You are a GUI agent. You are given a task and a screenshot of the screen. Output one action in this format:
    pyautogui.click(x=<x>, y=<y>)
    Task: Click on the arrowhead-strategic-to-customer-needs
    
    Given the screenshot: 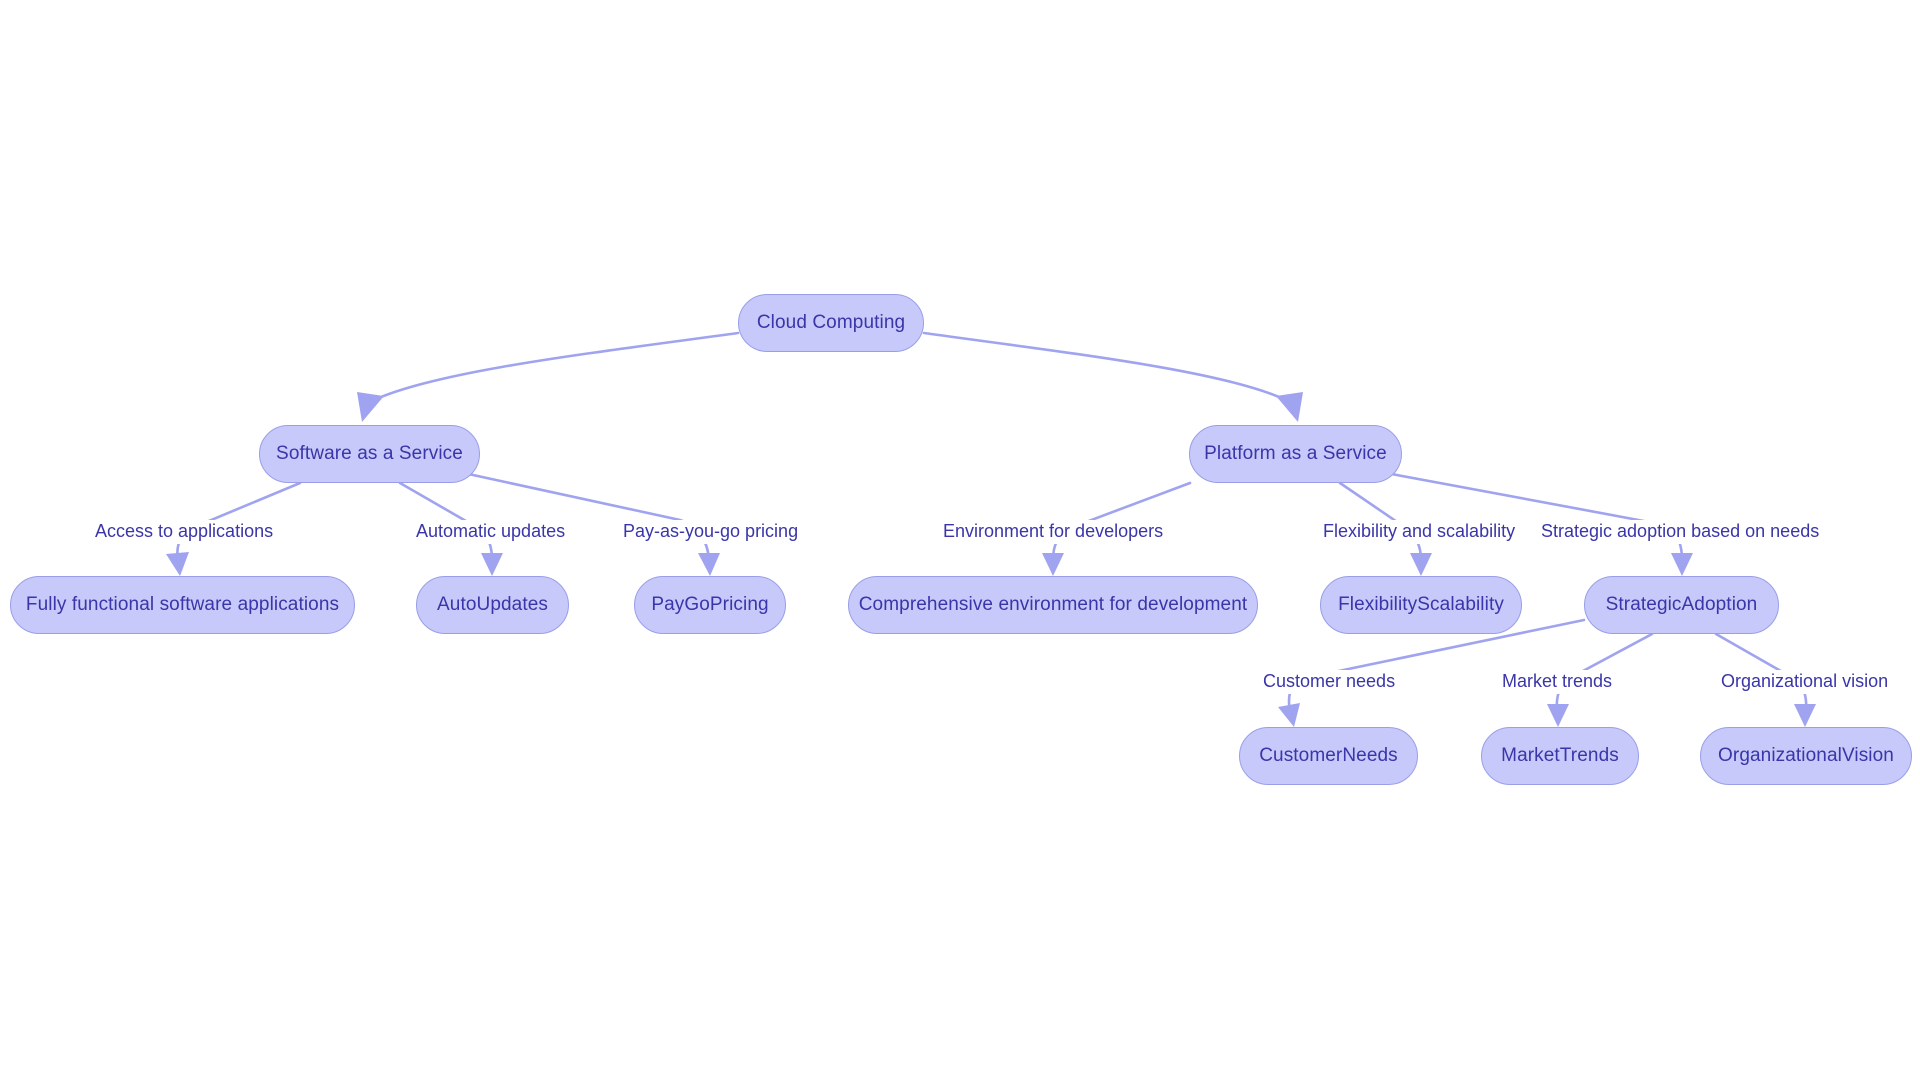 What is the action you would take?
    pyautogui.click(x=1289, y=715)
    